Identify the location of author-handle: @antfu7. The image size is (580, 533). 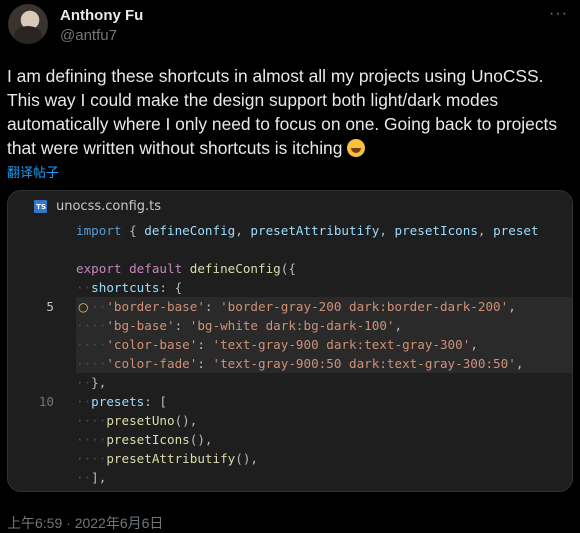
(88, 35).